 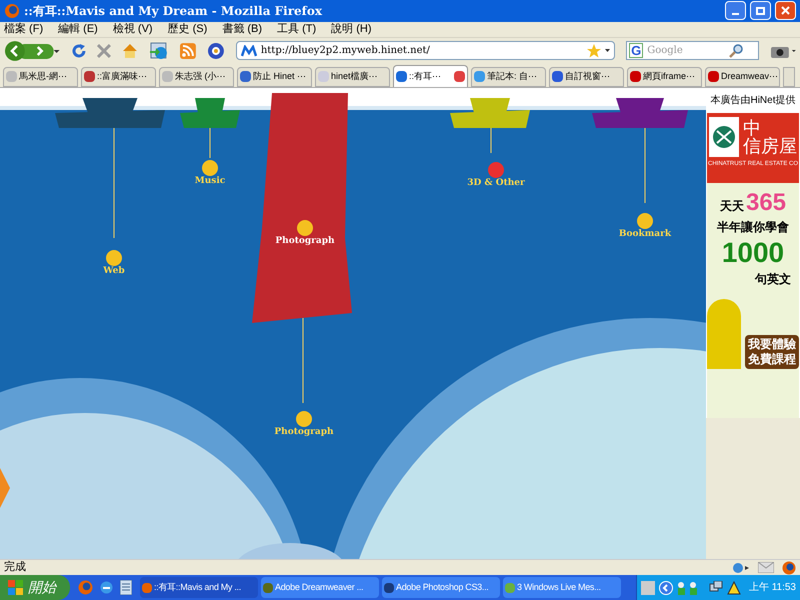 I want to click on browser-window-icon, so click(x=159, y=51).